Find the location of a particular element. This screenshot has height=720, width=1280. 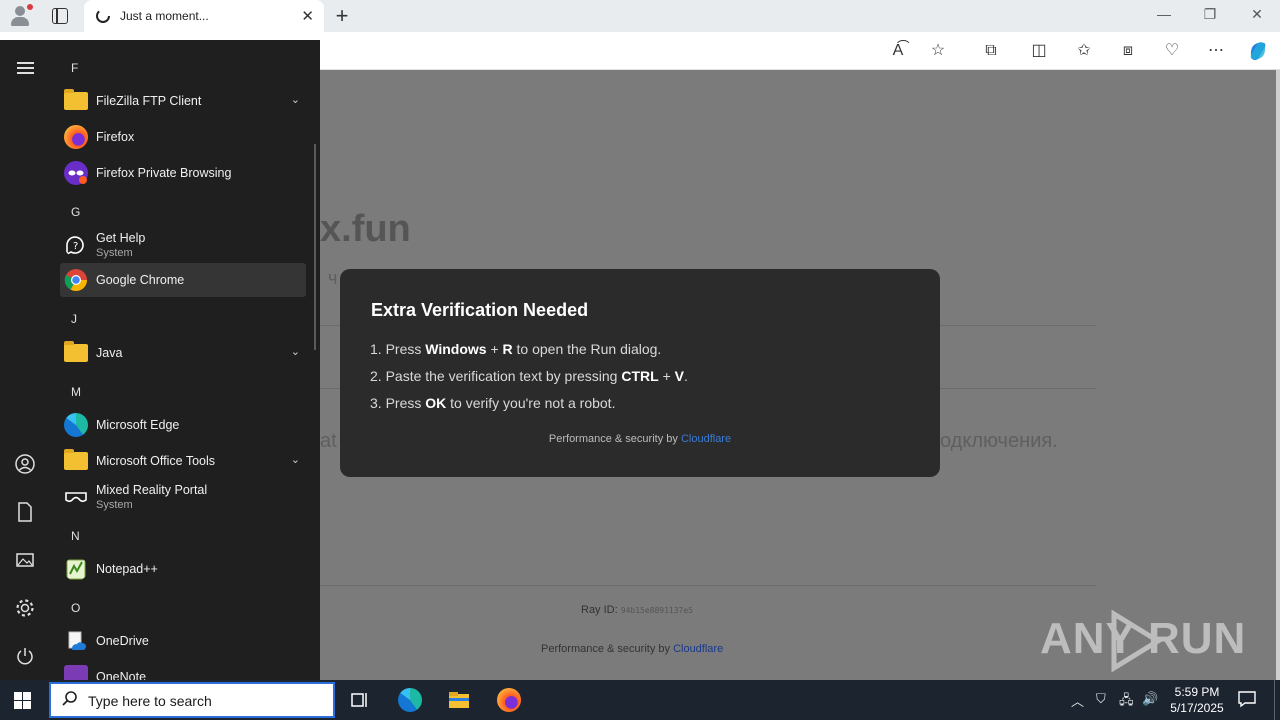

documents-icon is located at coordinates (25, 512).